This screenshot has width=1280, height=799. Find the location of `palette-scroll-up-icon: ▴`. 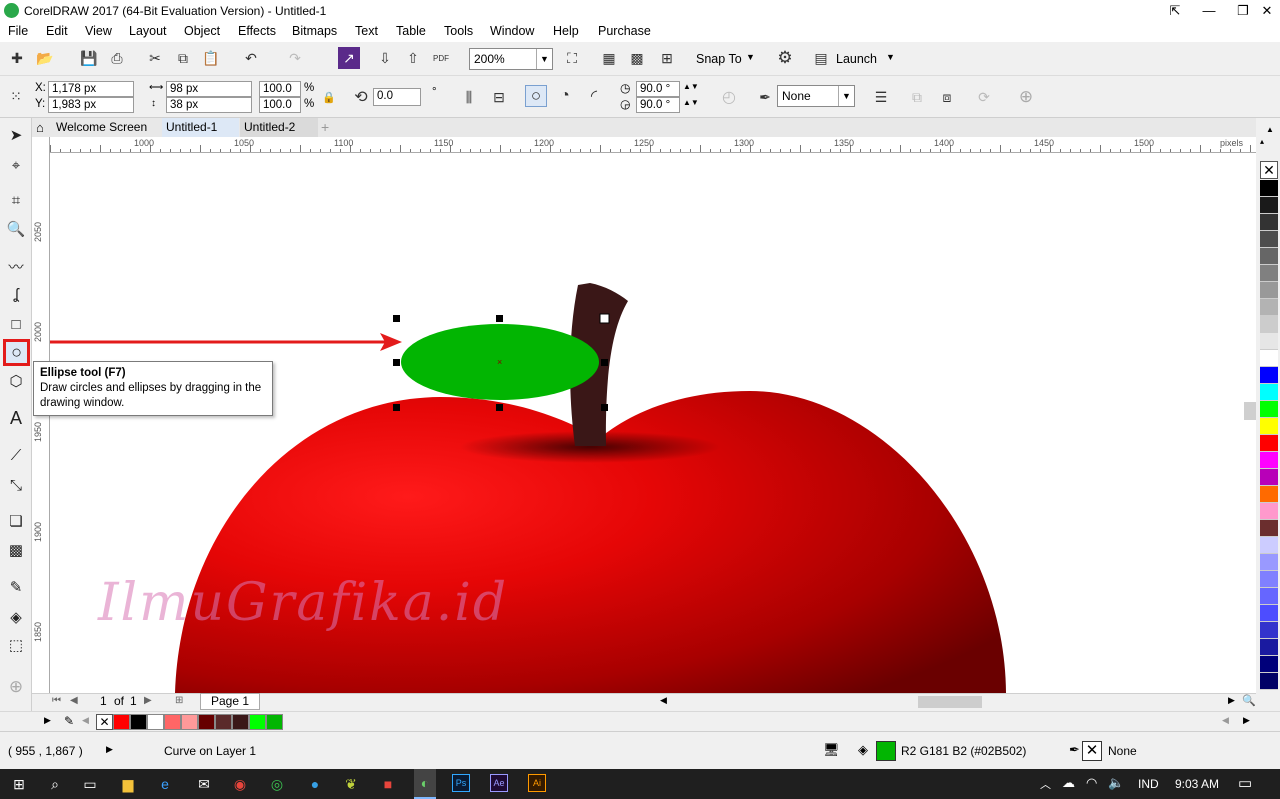

palette-scroll-up-icon: ▴ is located at coordinates (1265, 142).